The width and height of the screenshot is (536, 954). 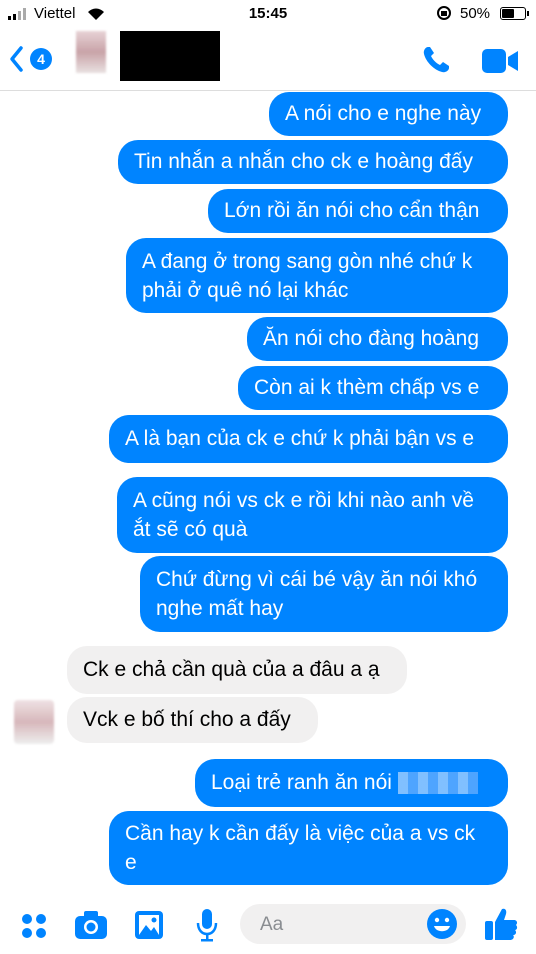 I want to click on message-bubble: A là bạn của ck e chứ k phải bận vs e, so click(x=308, y=439).